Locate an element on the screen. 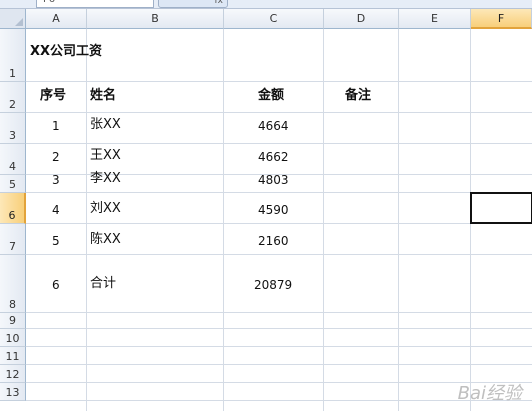 The width and height of the screenshot is (532, 411). cell-name: 陈XX is located at coordinates (105, 240).